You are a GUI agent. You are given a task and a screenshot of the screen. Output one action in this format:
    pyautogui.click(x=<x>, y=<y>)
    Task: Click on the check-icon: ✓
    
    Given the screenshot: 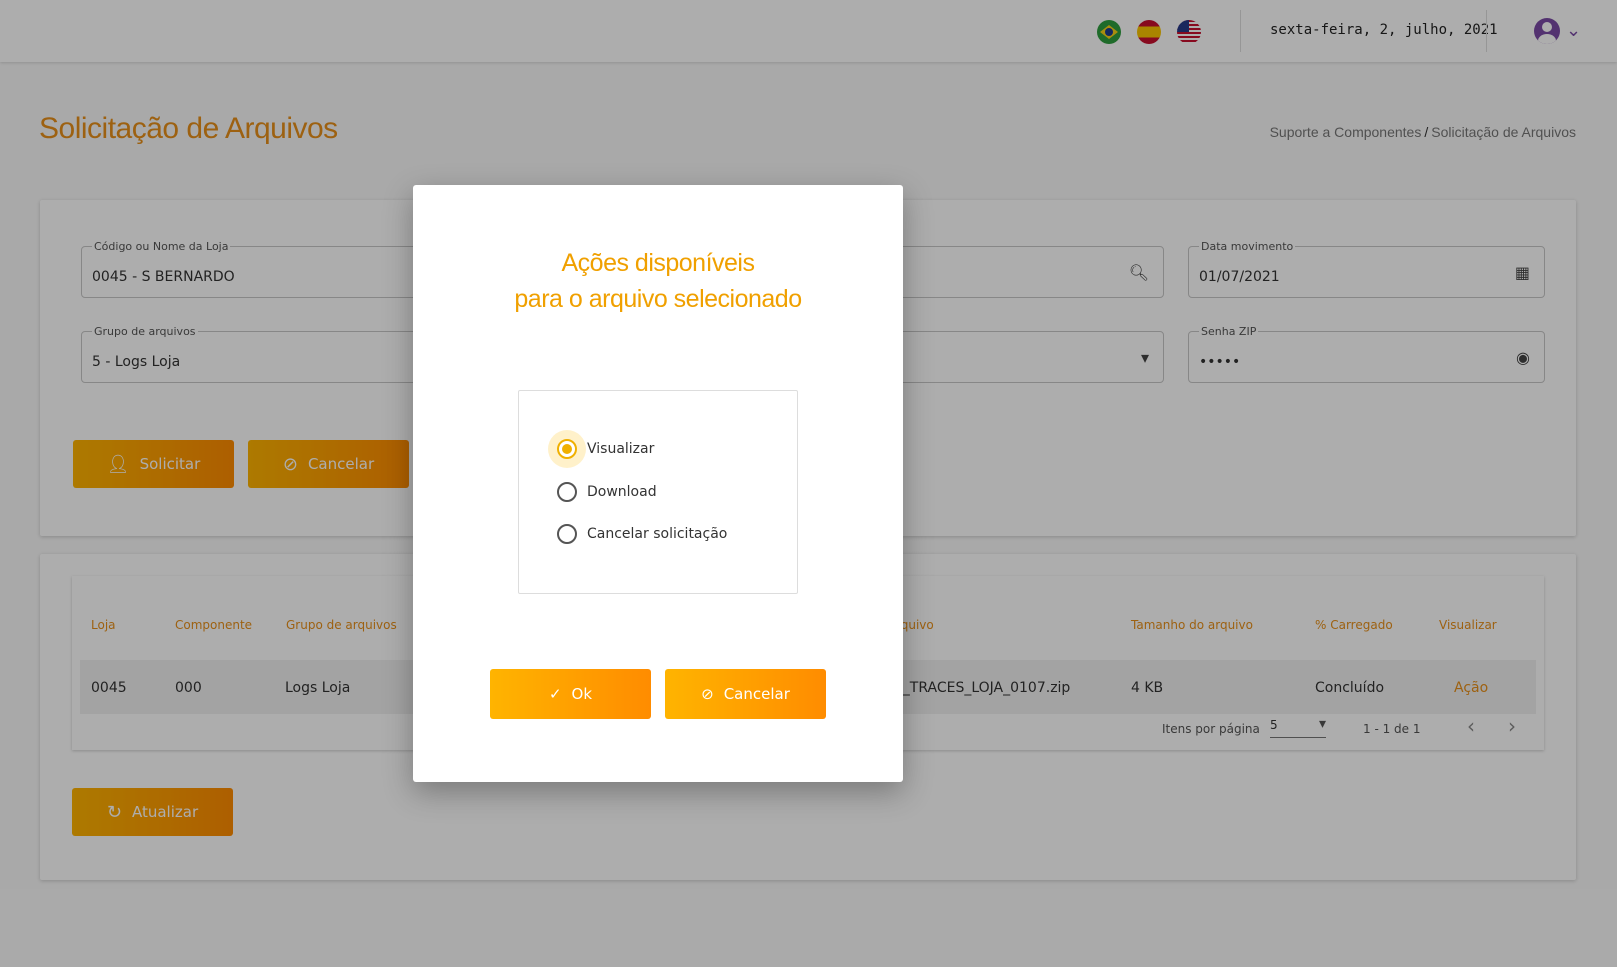 What is the action you would take?
    pyautogui.click(x=555, y=694)
    